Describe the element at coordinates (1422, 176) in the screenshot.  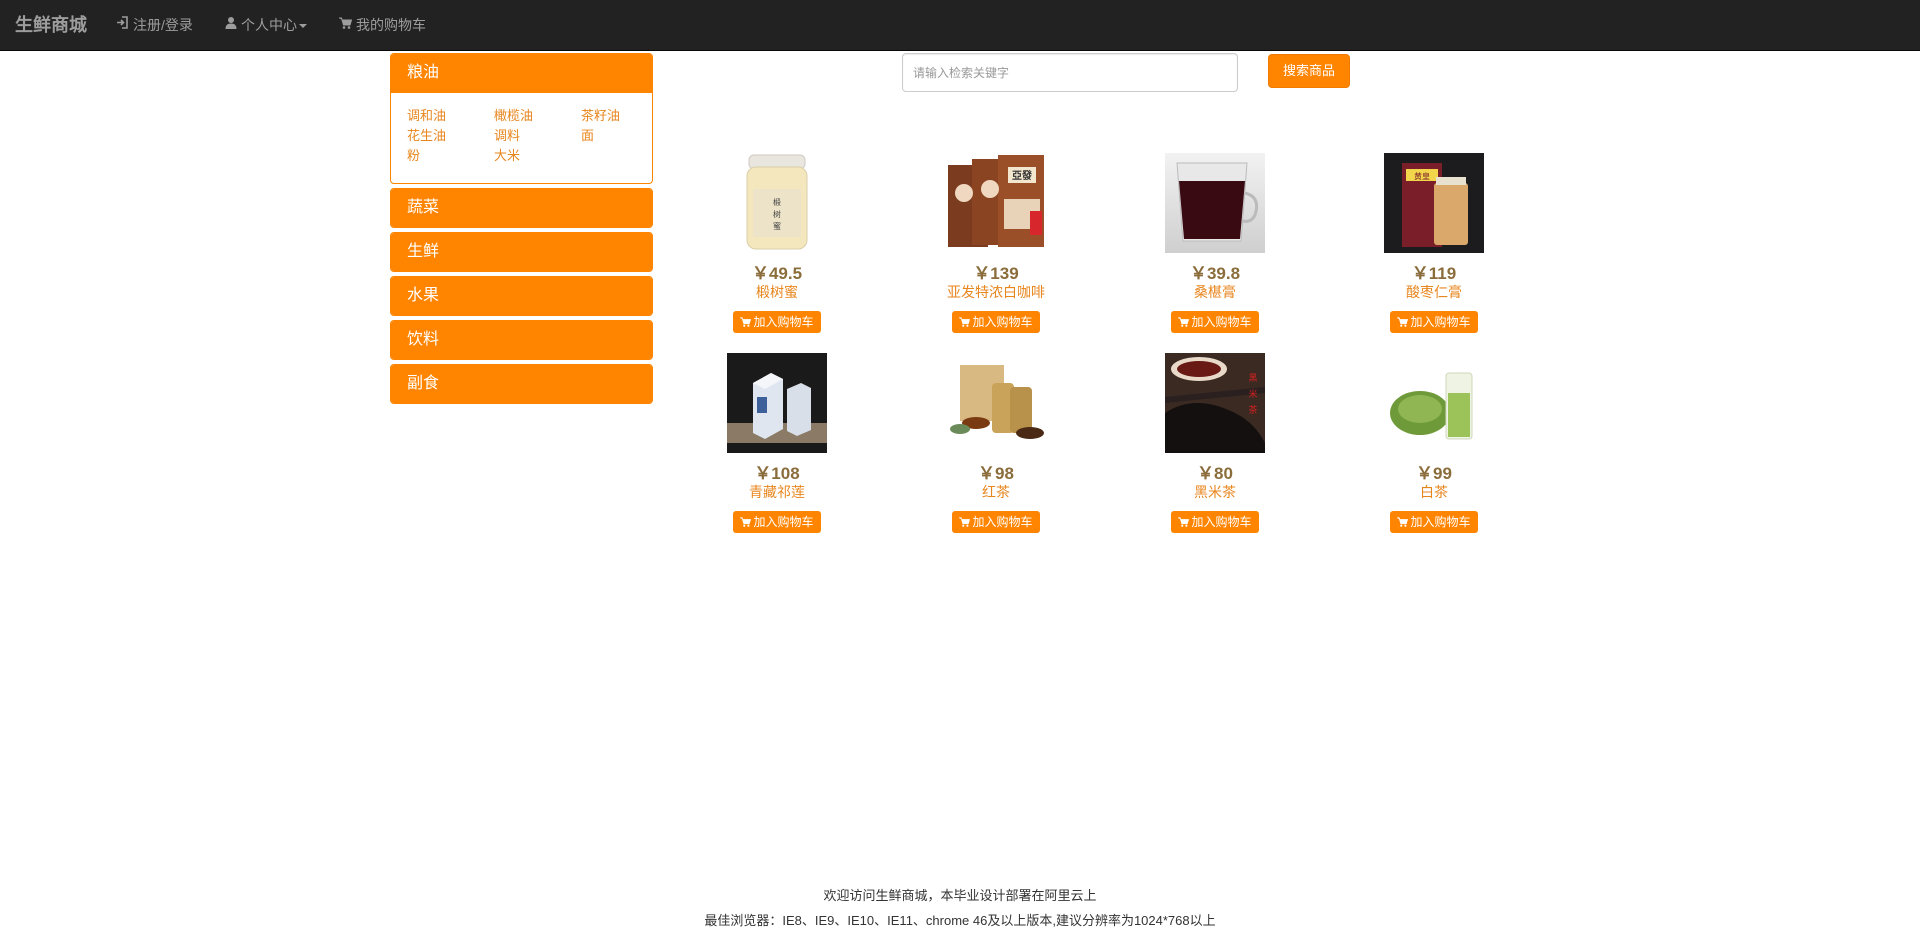
I see `svg-text: 黄皇` at that location.